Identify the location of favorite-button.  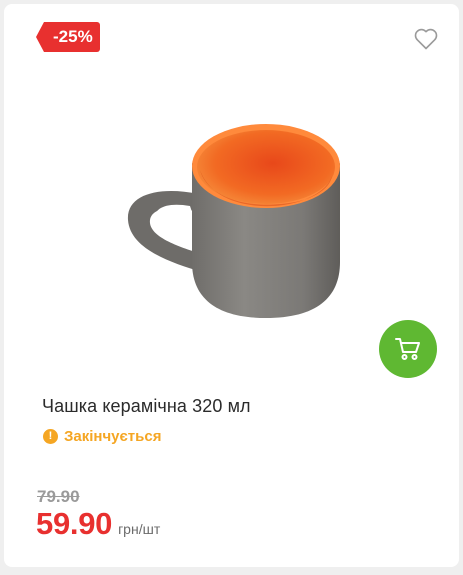
(426, 39).